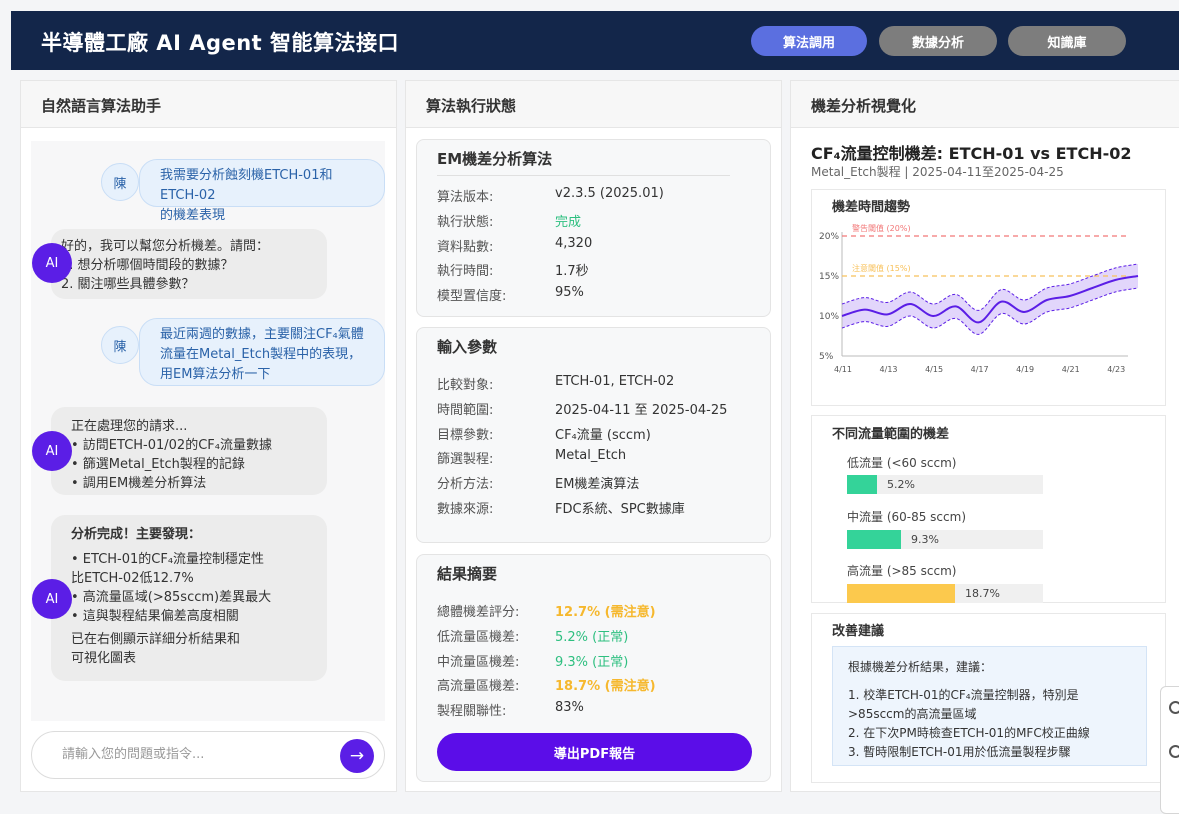 The image size is (1179, 814). Describe the element at coordinates (136, 534) in the screenshot. I see `message-heading: 分析完成！主要發現：` at that location.